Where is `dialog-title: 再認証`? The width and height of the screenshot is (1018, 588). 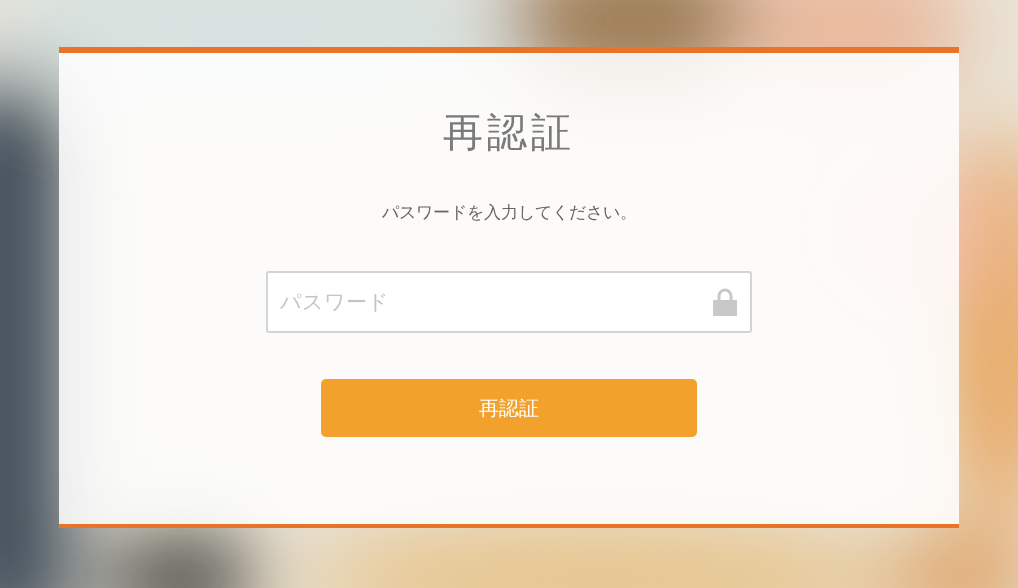
dialog-title: 再認証 is located at coordinates (509, 132).